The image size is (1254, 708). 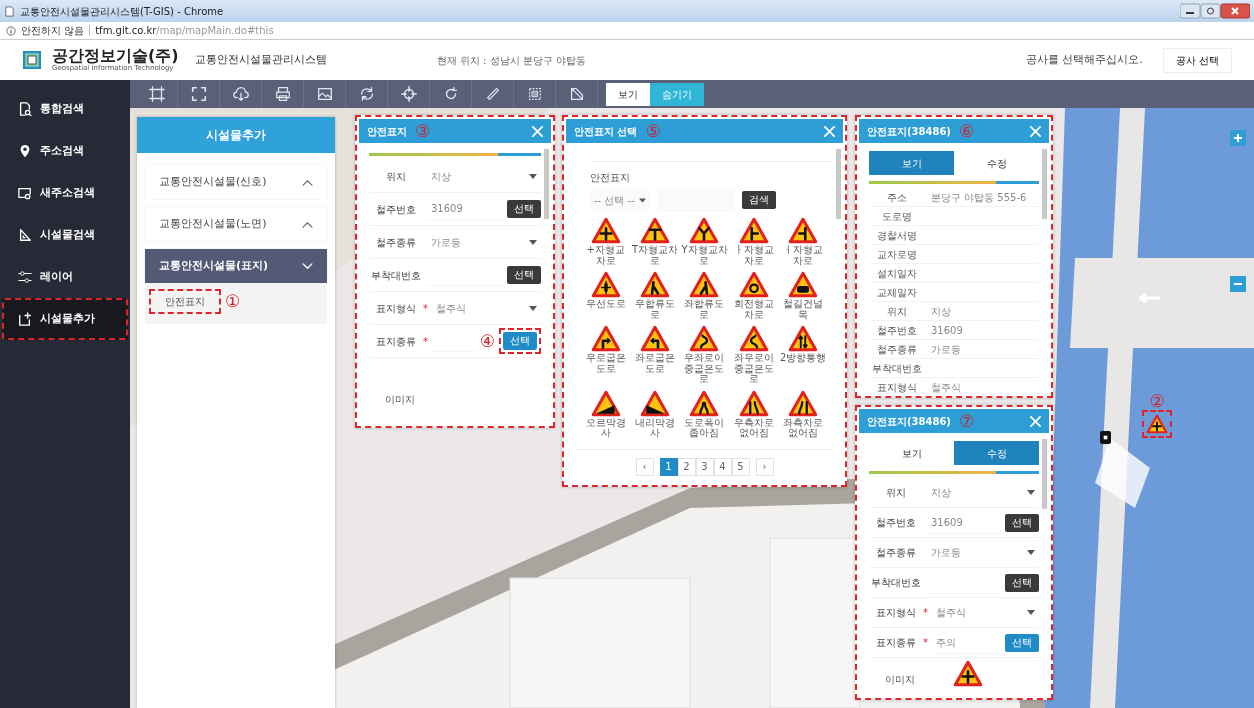 What do you see at coordinates (897, 273) in the screenshot?
I see `field-label: 설치일자` at bounding box center [897, 273].